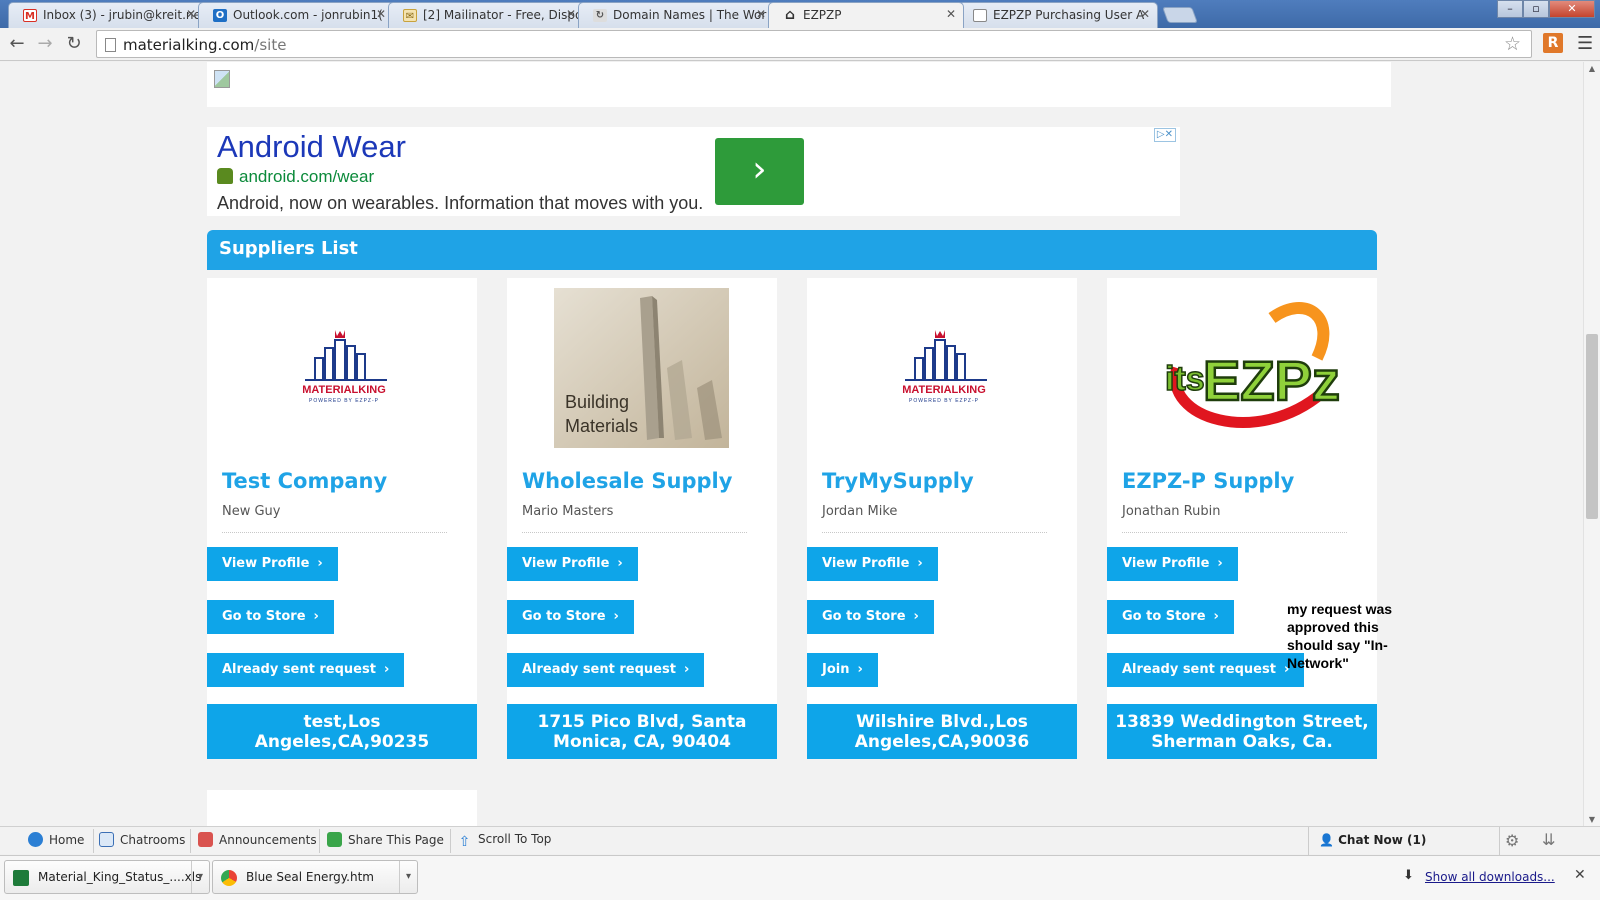  I want to click on back-arrow-icon: ←, so click(17, 44).